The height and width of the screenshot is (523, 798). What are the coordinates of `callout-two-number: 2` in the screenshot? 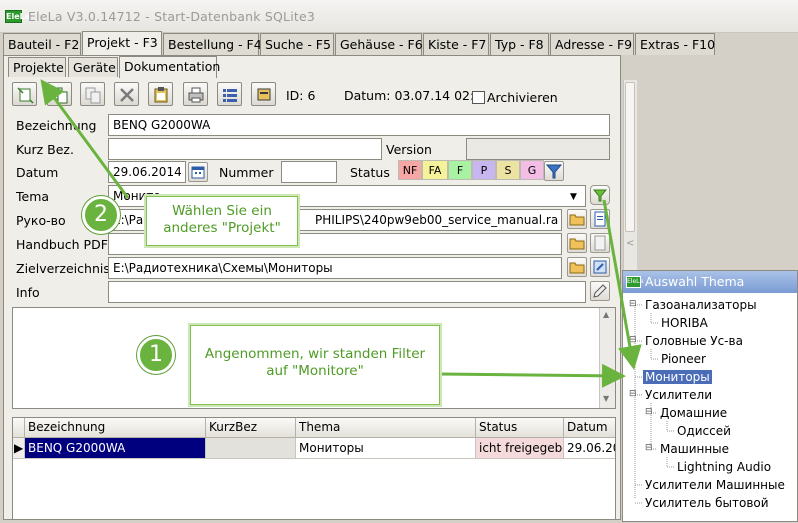 It's located at (101, 215).